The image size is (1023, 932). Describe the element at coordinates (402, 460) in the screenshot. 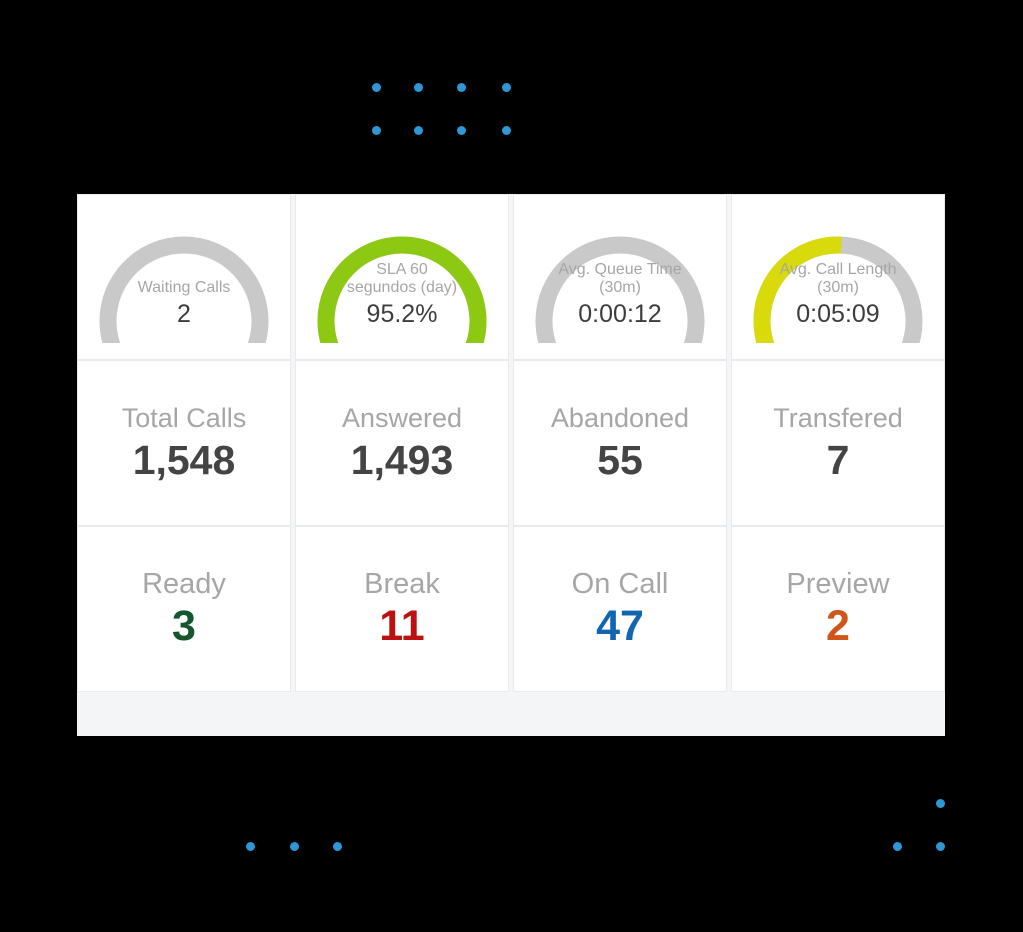

I see `metric-value: 1,493` at that location.